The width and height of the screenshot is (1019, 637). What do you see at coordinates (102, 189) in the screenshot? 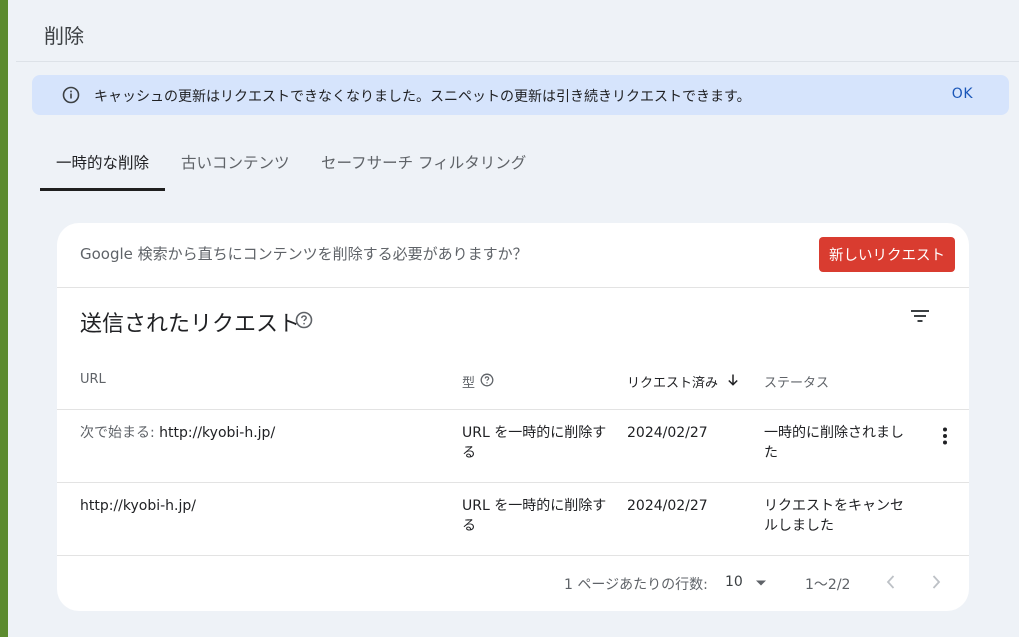
I see `active-tab-indicator` at bounding box center [102, 189].